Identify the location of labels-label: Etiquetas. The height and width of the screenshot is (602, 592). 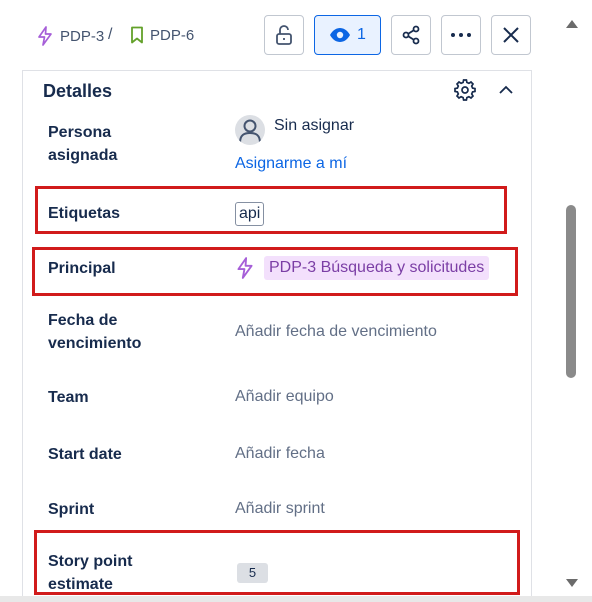
(84, 213).